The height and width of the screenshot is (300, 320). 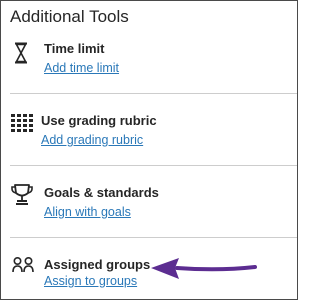 What do you see at coordinates (92, 140) in the screenshot?
I see `add-grading-rubric-link: Add grading rubric` at bounding box center [92, 140].